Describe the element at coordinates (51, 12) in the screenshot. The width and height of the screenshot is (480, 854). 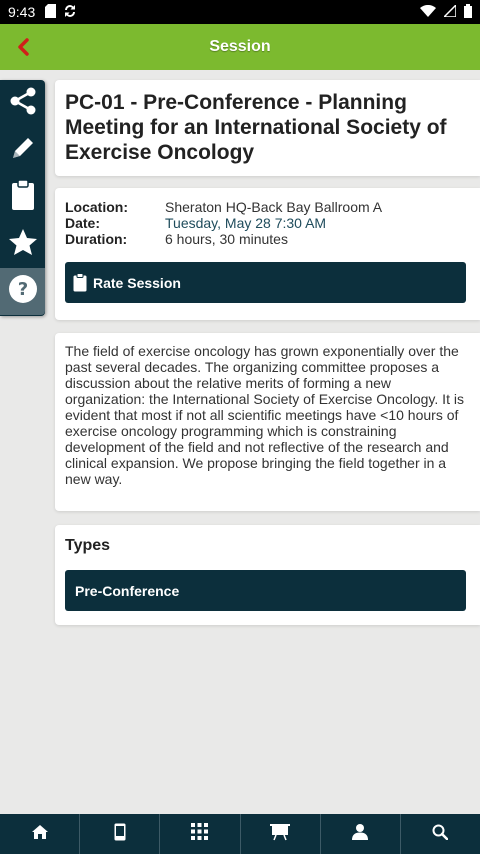
I see `sd-card-icon` at that location.